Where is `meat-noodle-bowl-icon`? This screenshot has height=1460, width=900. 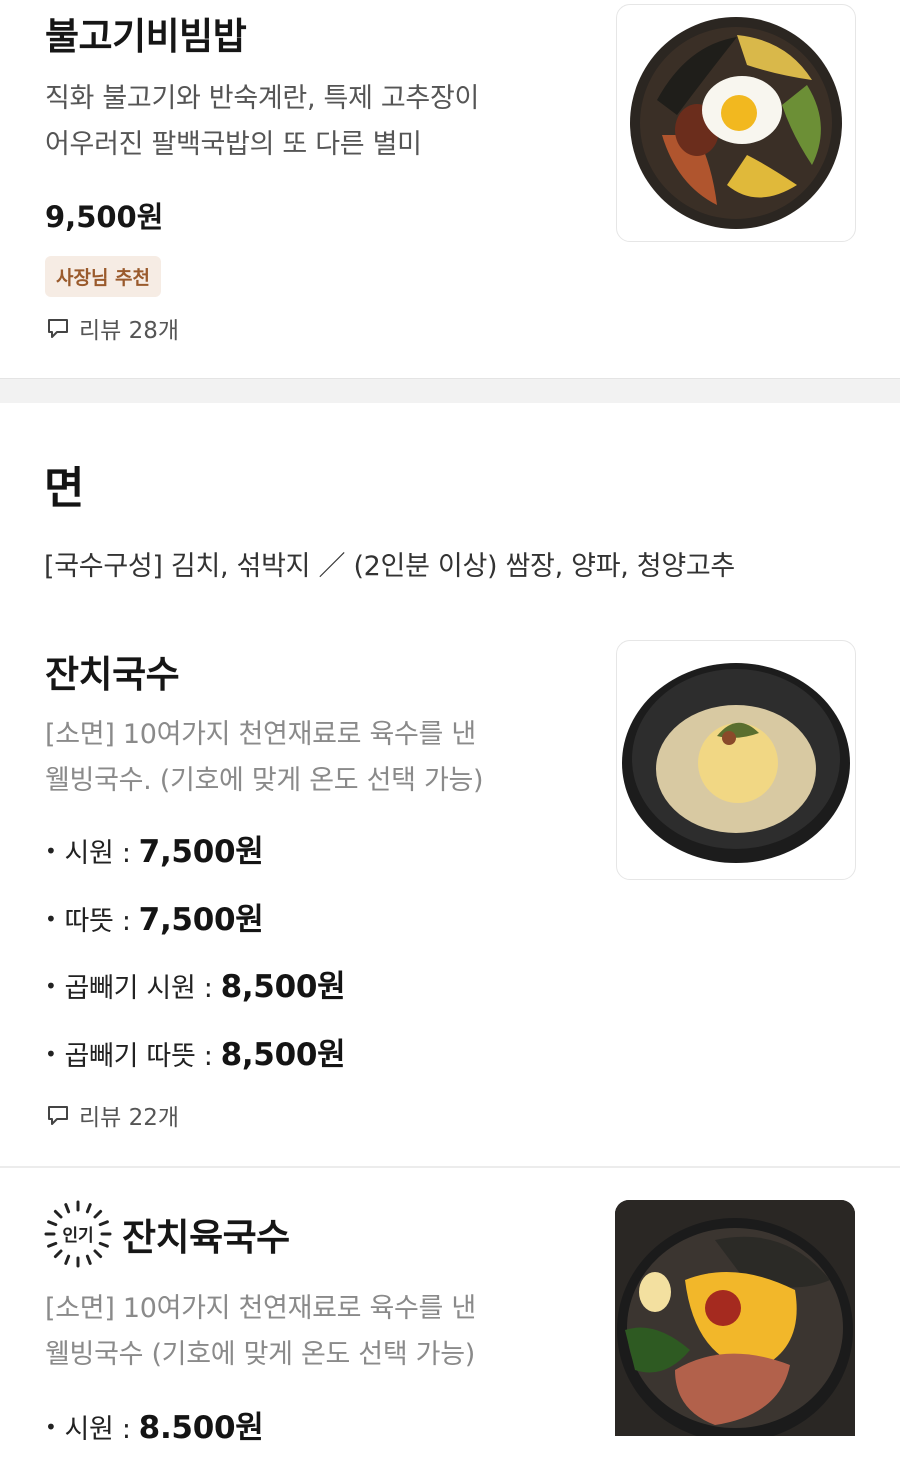 meat-noodle-bowl-icon is located at coordinates (735, 1318).